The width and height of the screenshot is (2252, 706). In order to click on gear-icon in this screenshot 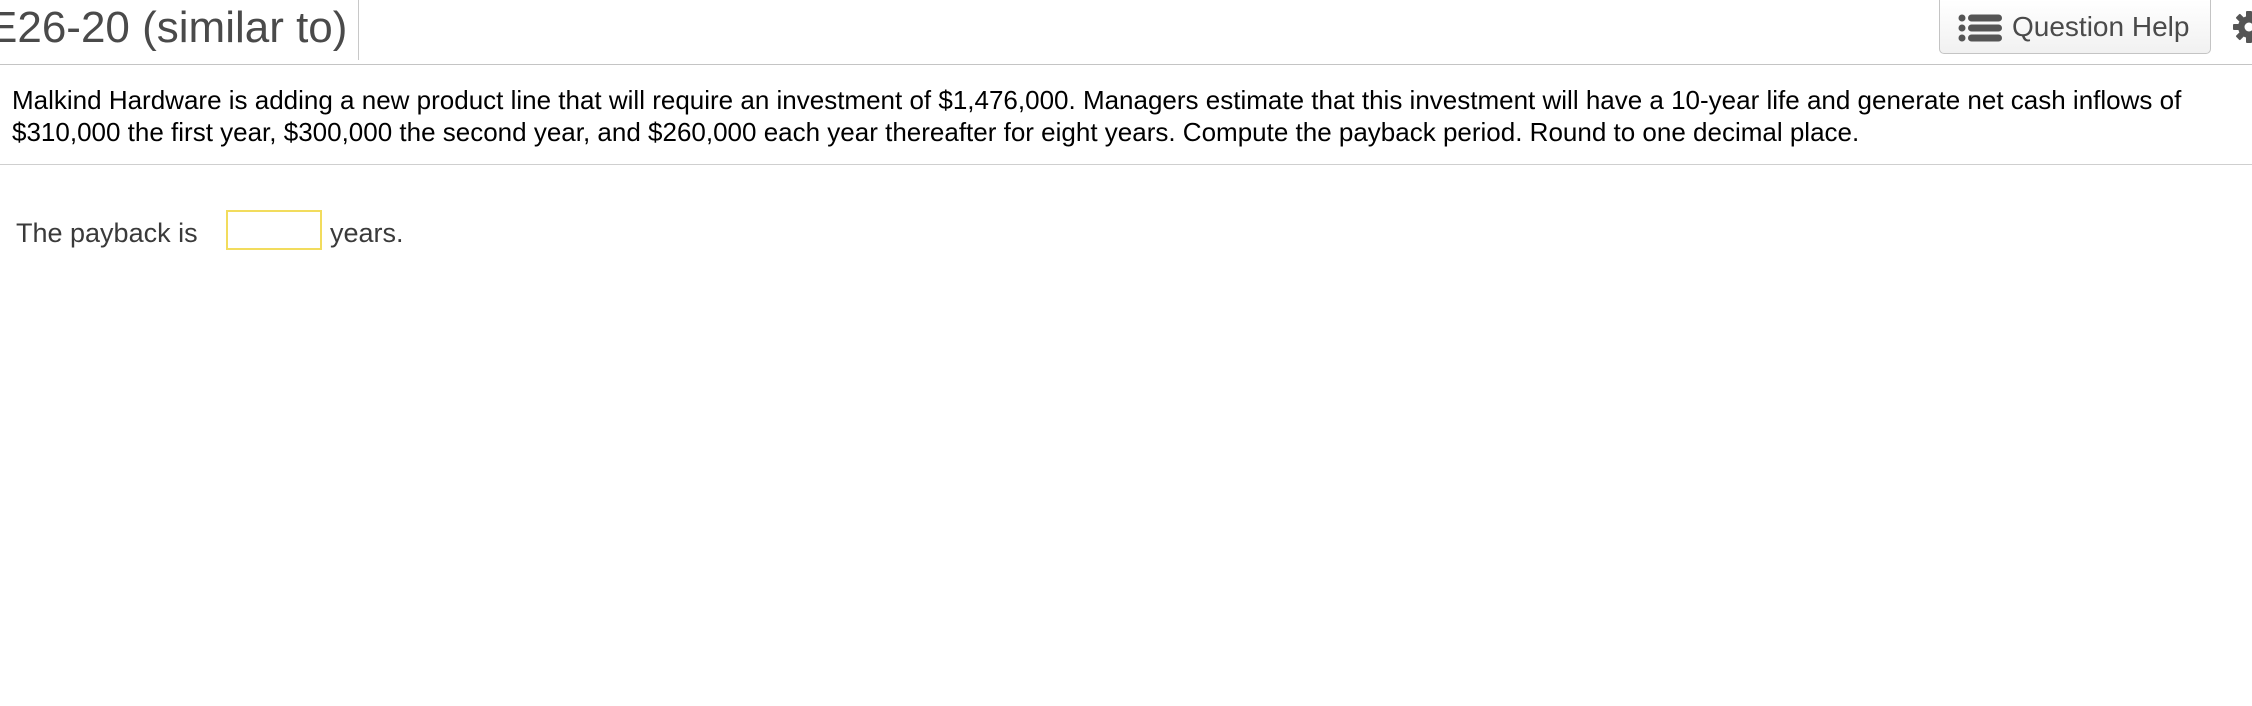, I will do `click(2242, 27)`.